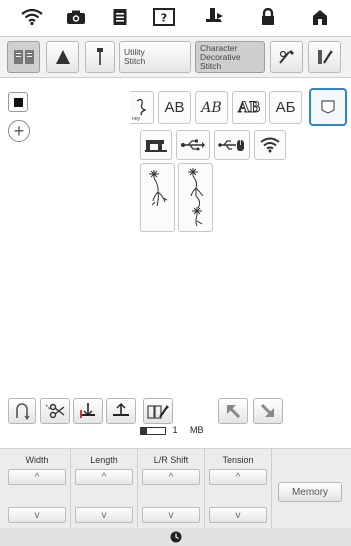 The width and height of the screenshot is (351, 546). Describe the element at coordinates (238, 489) in the screenshot. I see `tension-control: Tension ^ v` at that location.